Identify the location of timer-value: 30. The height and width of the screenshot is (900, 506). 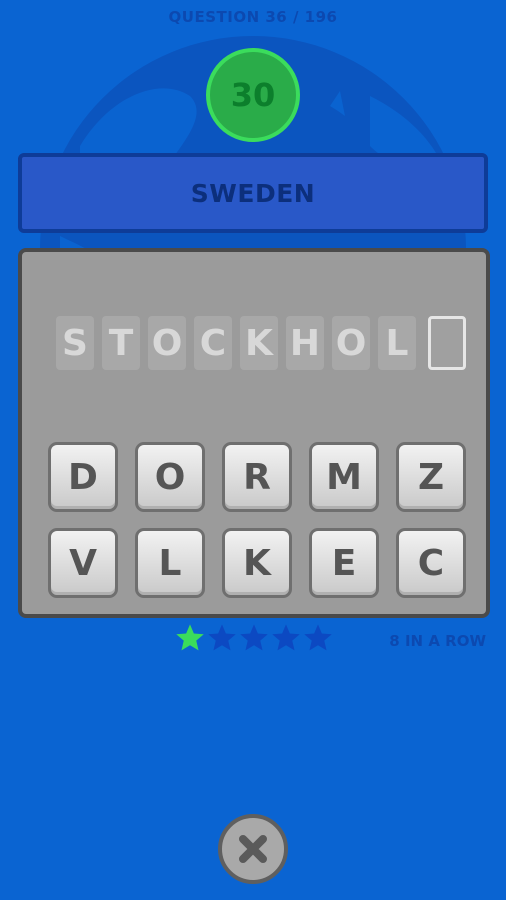
(253, 95).